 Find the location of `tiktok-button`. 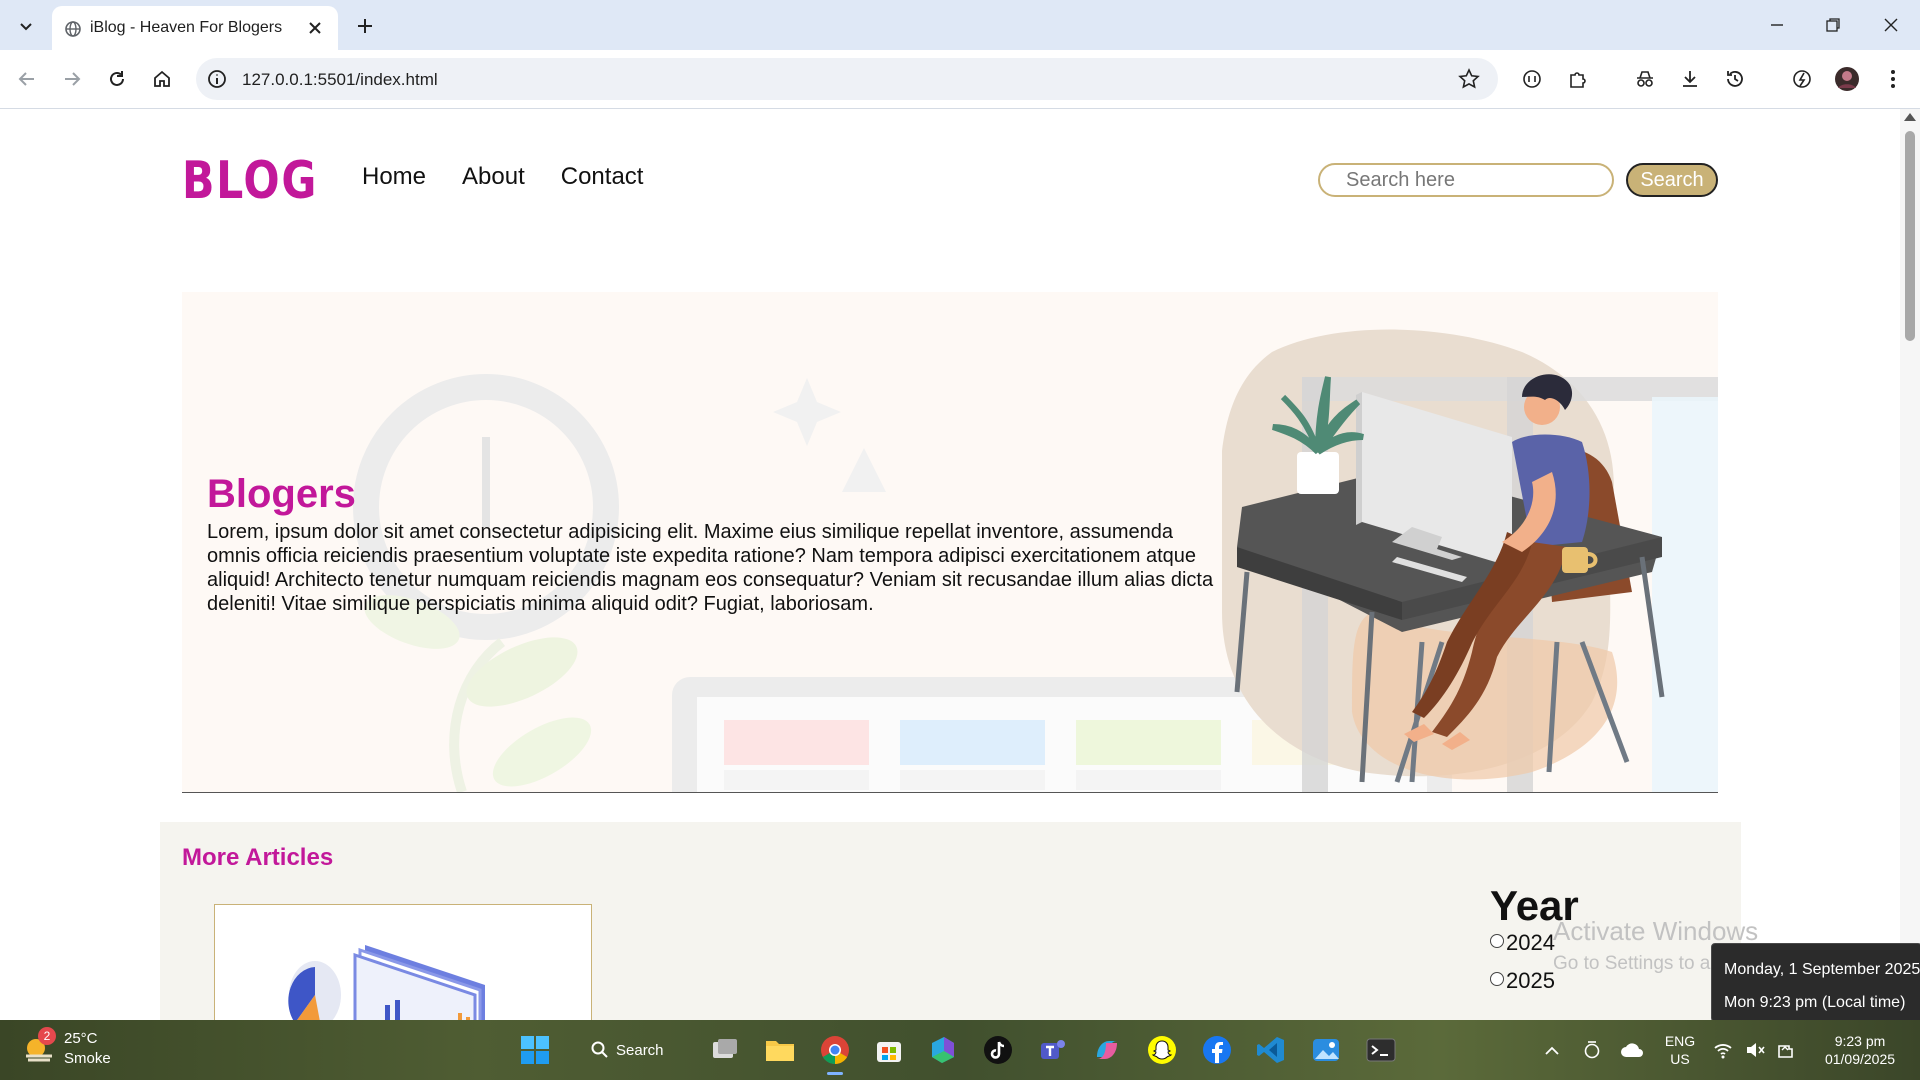

tiktok-button is located at coordinates (998, 1050).